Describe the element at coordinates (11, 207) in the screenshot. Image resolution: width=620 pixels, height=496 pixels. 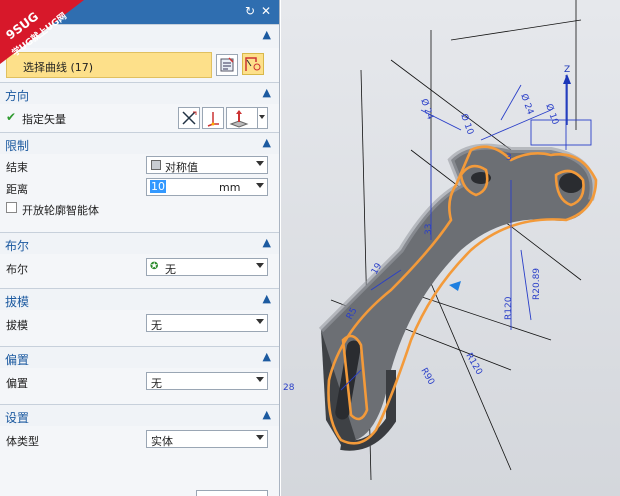
I see `open-profile-checkbox` at that location.